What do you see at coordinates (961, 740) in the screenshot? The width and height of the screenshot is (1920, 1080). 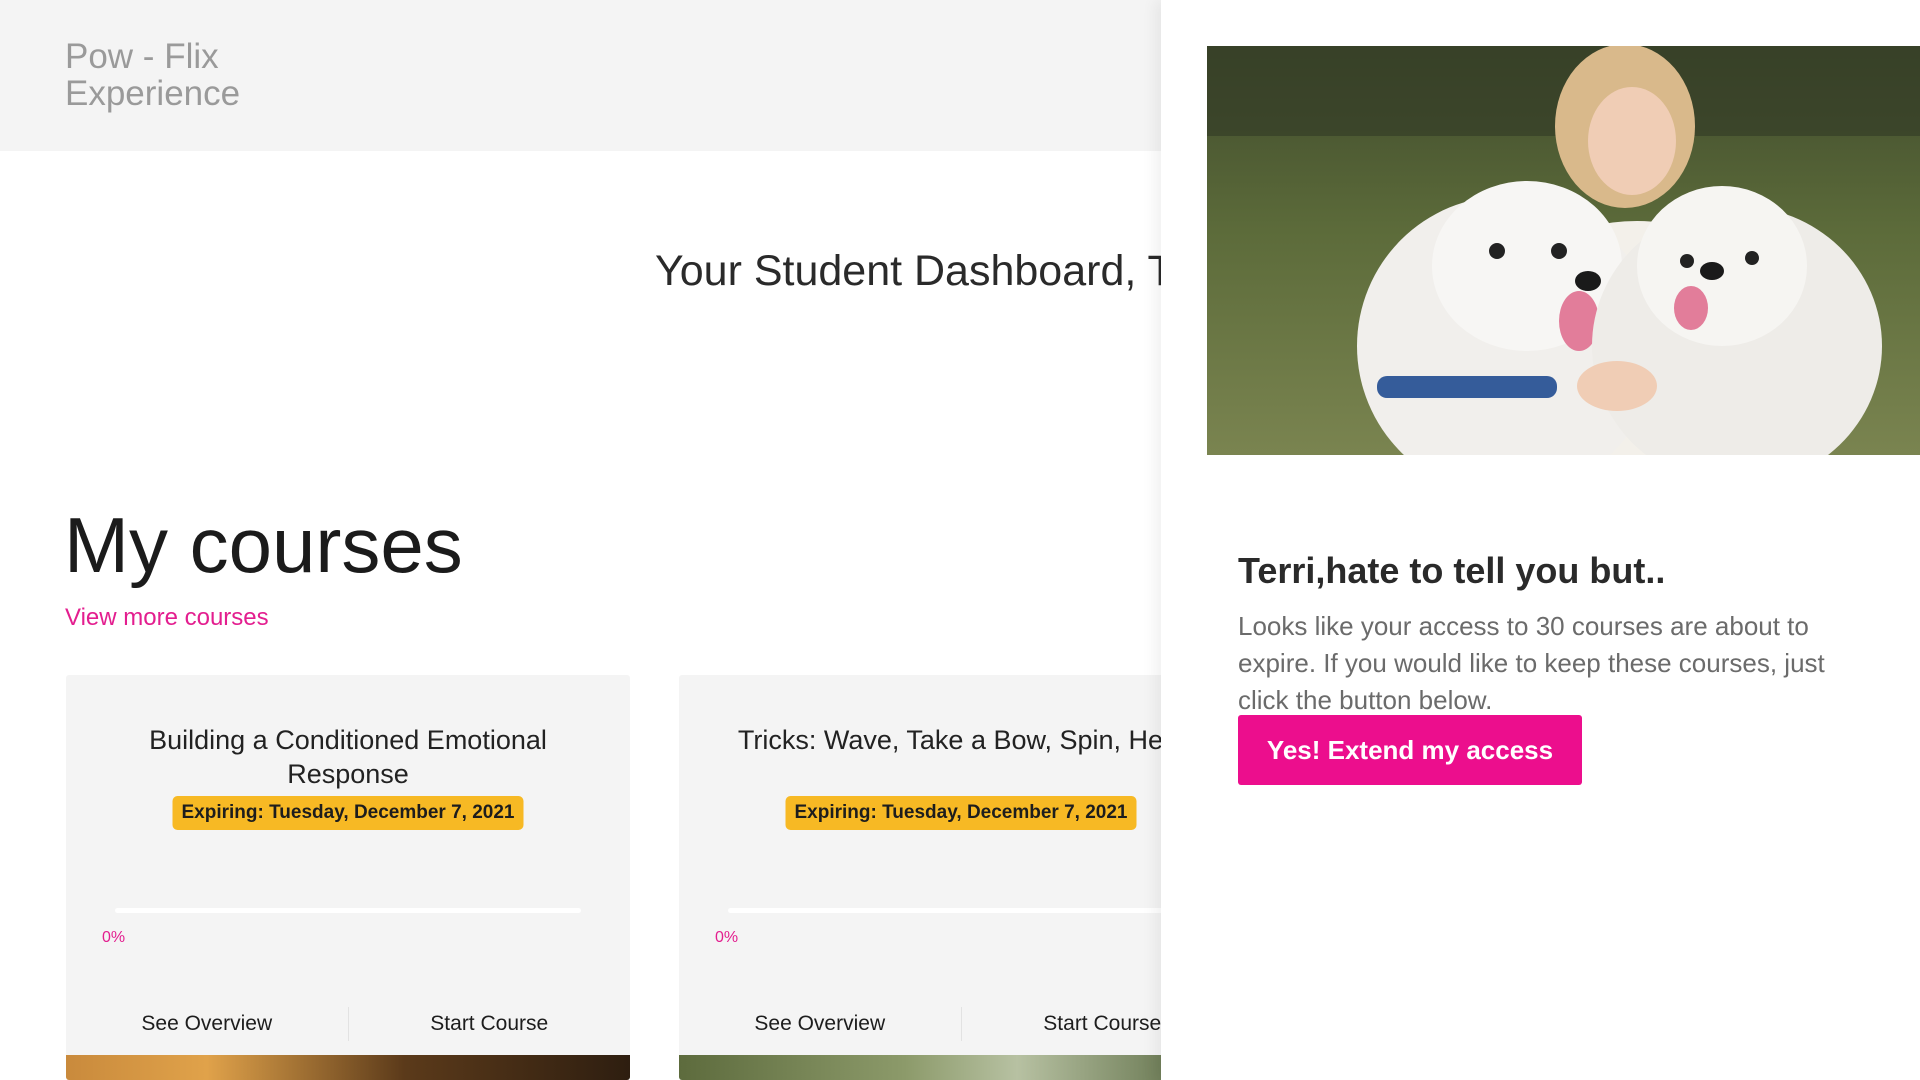 I see `course-title: Tricks: Wave, Take a Bow, Spin, Heel` at bounding box center [961, 740].